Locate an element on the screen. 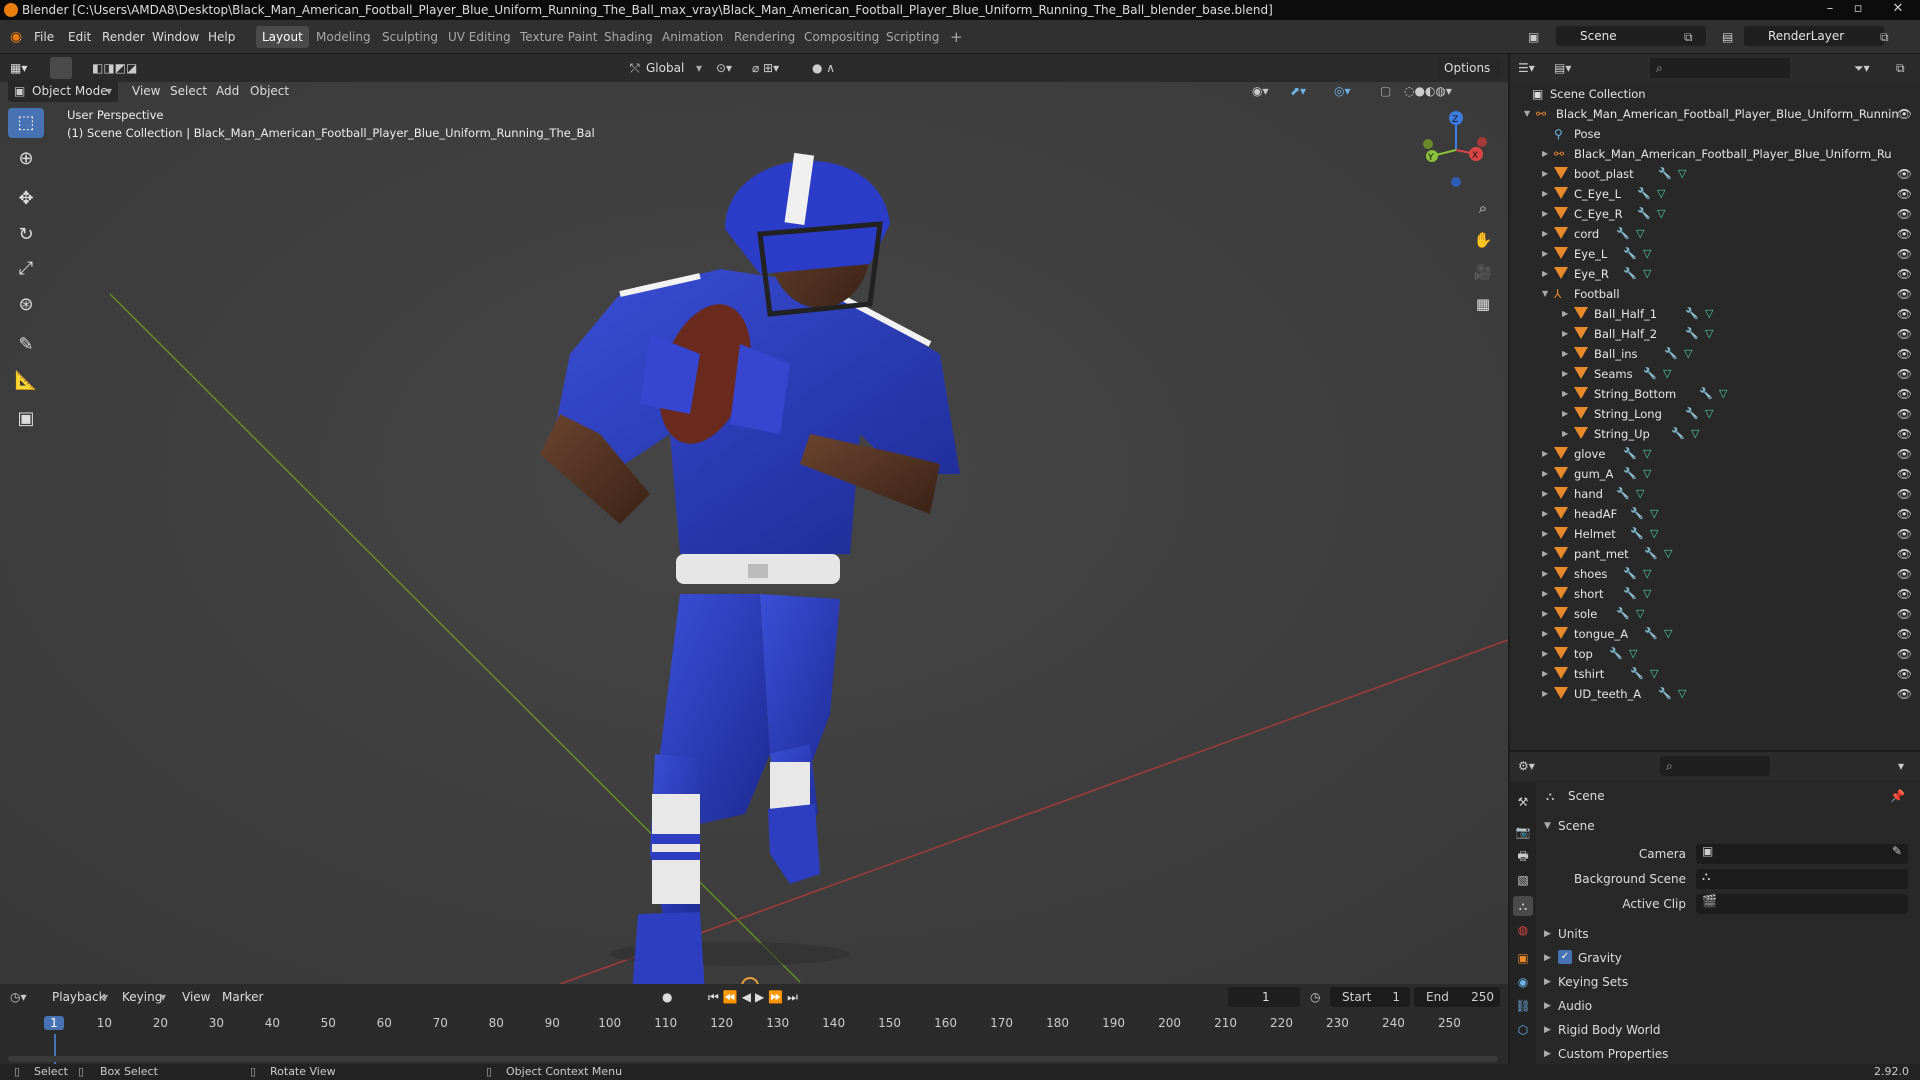 The width and height of the screenshot is (1920, 1080). outliner-search-input: ⌕ is located at coordinates (1720, 68).